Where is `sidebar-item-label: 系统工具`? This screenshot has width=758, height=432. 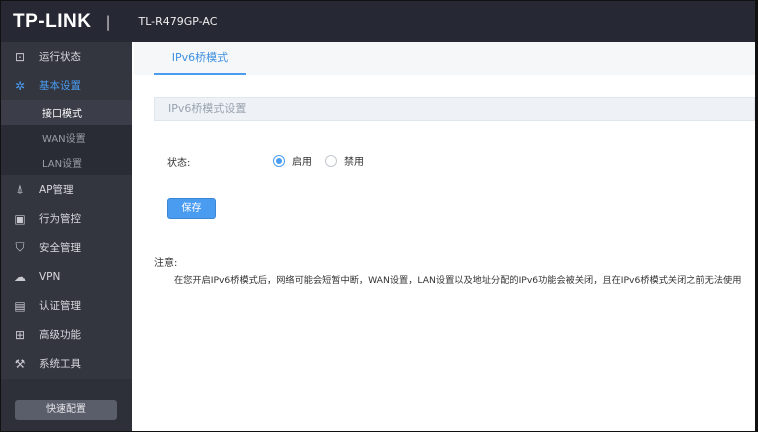 sidebar-item-label: 系统工具 is located at coordinates (60, 364).